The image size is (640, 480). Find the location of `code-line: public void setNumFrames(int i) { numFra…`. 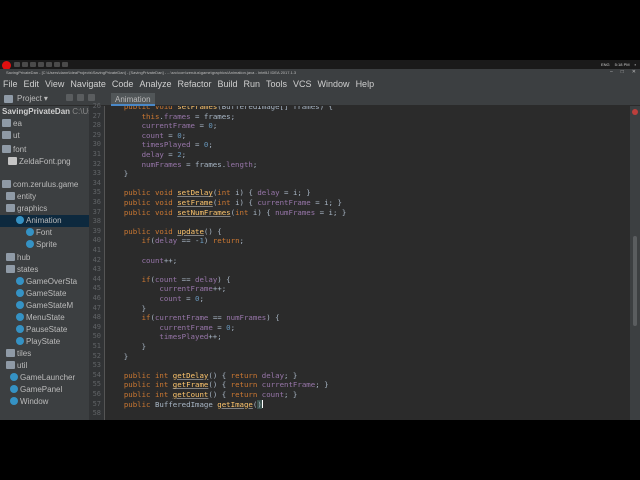

code-line: public void setNumFrames(int i) { numFra… is located at coordinates (226, 213).